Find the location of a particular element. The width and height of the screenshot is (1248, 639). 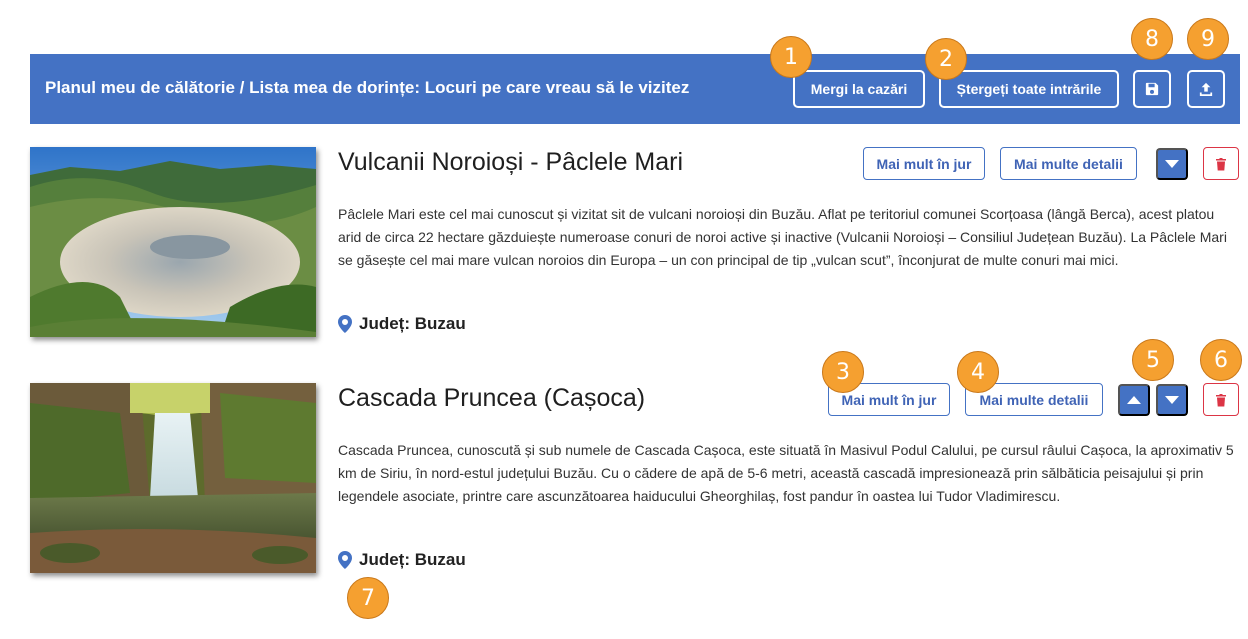

save-button is located at coordinates (1152, 89).